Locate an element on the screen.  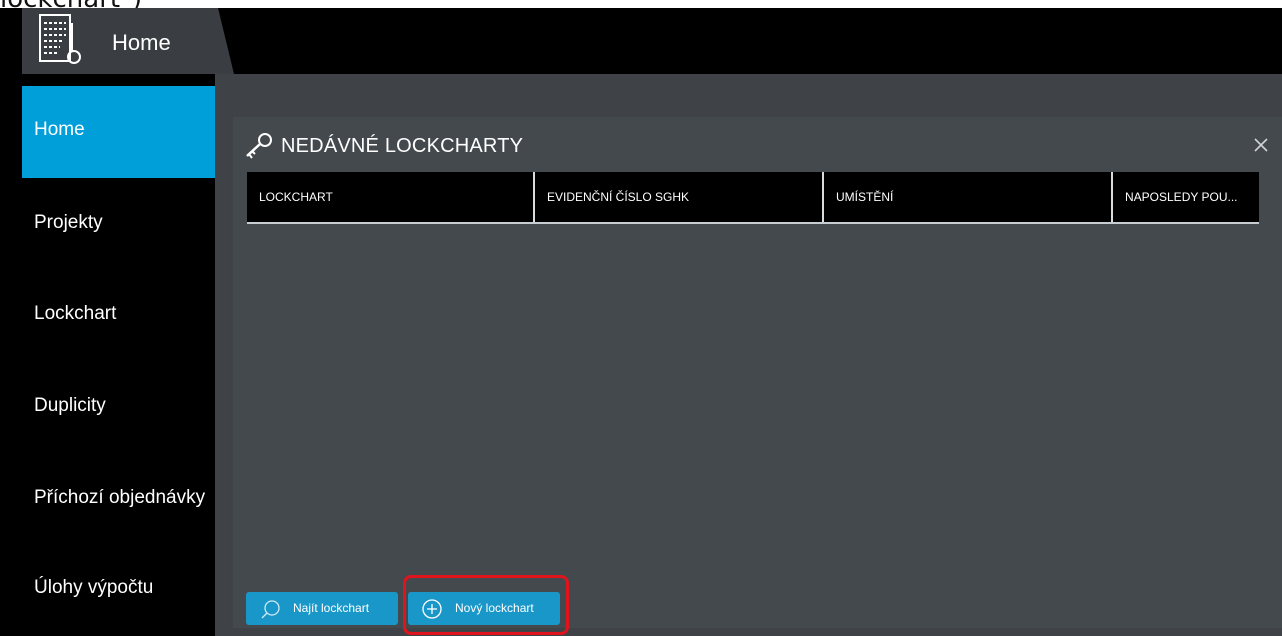
panel-title: NEDÁVNÉ LOCKCHARTY is located at coordinates (402, 146).